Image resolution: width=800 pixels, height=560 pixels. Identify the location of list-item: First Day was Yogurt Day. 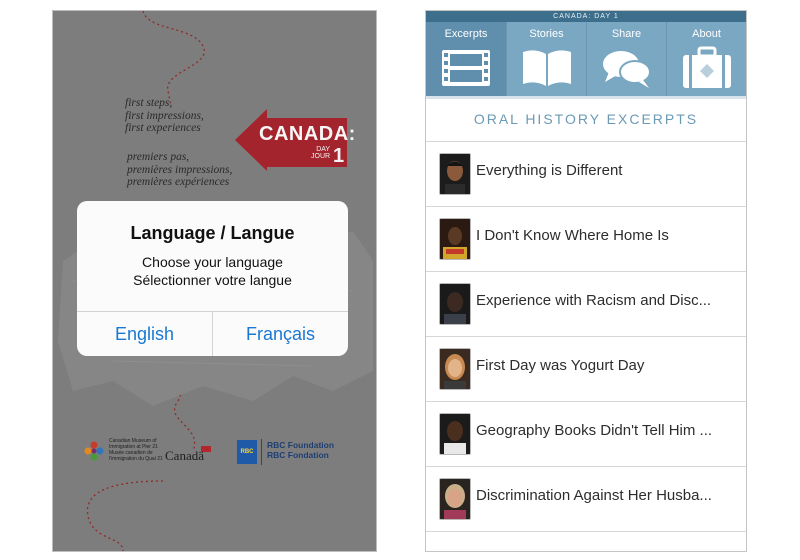
(586, 369).